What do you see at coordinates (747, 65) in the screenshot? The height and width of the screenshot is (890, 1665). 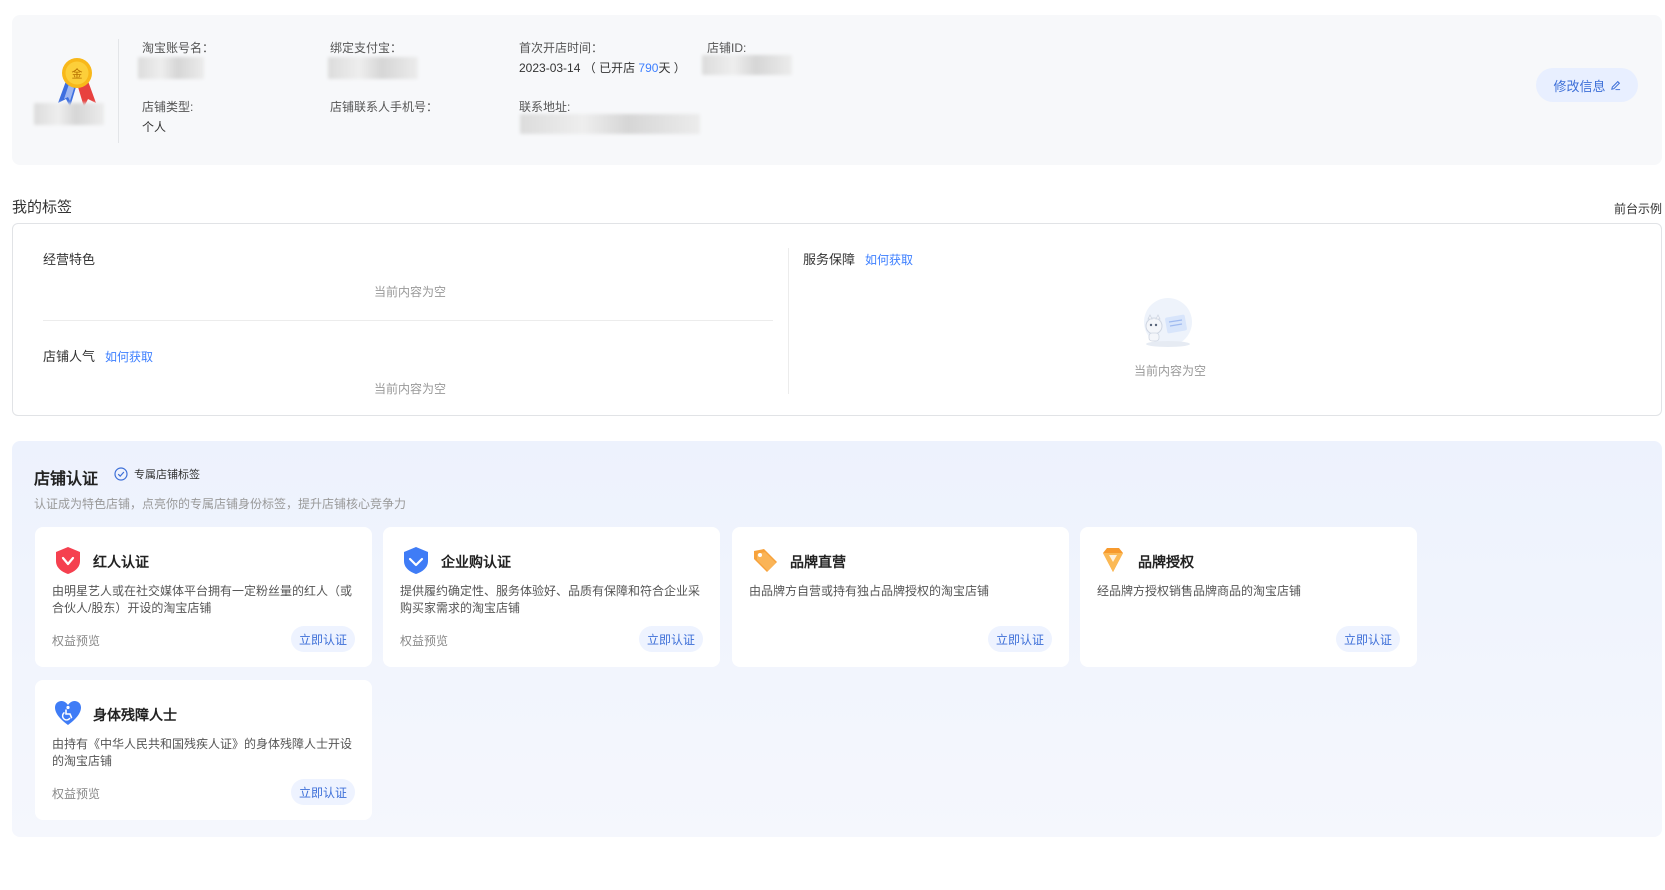 I see `shop-id-masked` at bounding box center [747, 65].